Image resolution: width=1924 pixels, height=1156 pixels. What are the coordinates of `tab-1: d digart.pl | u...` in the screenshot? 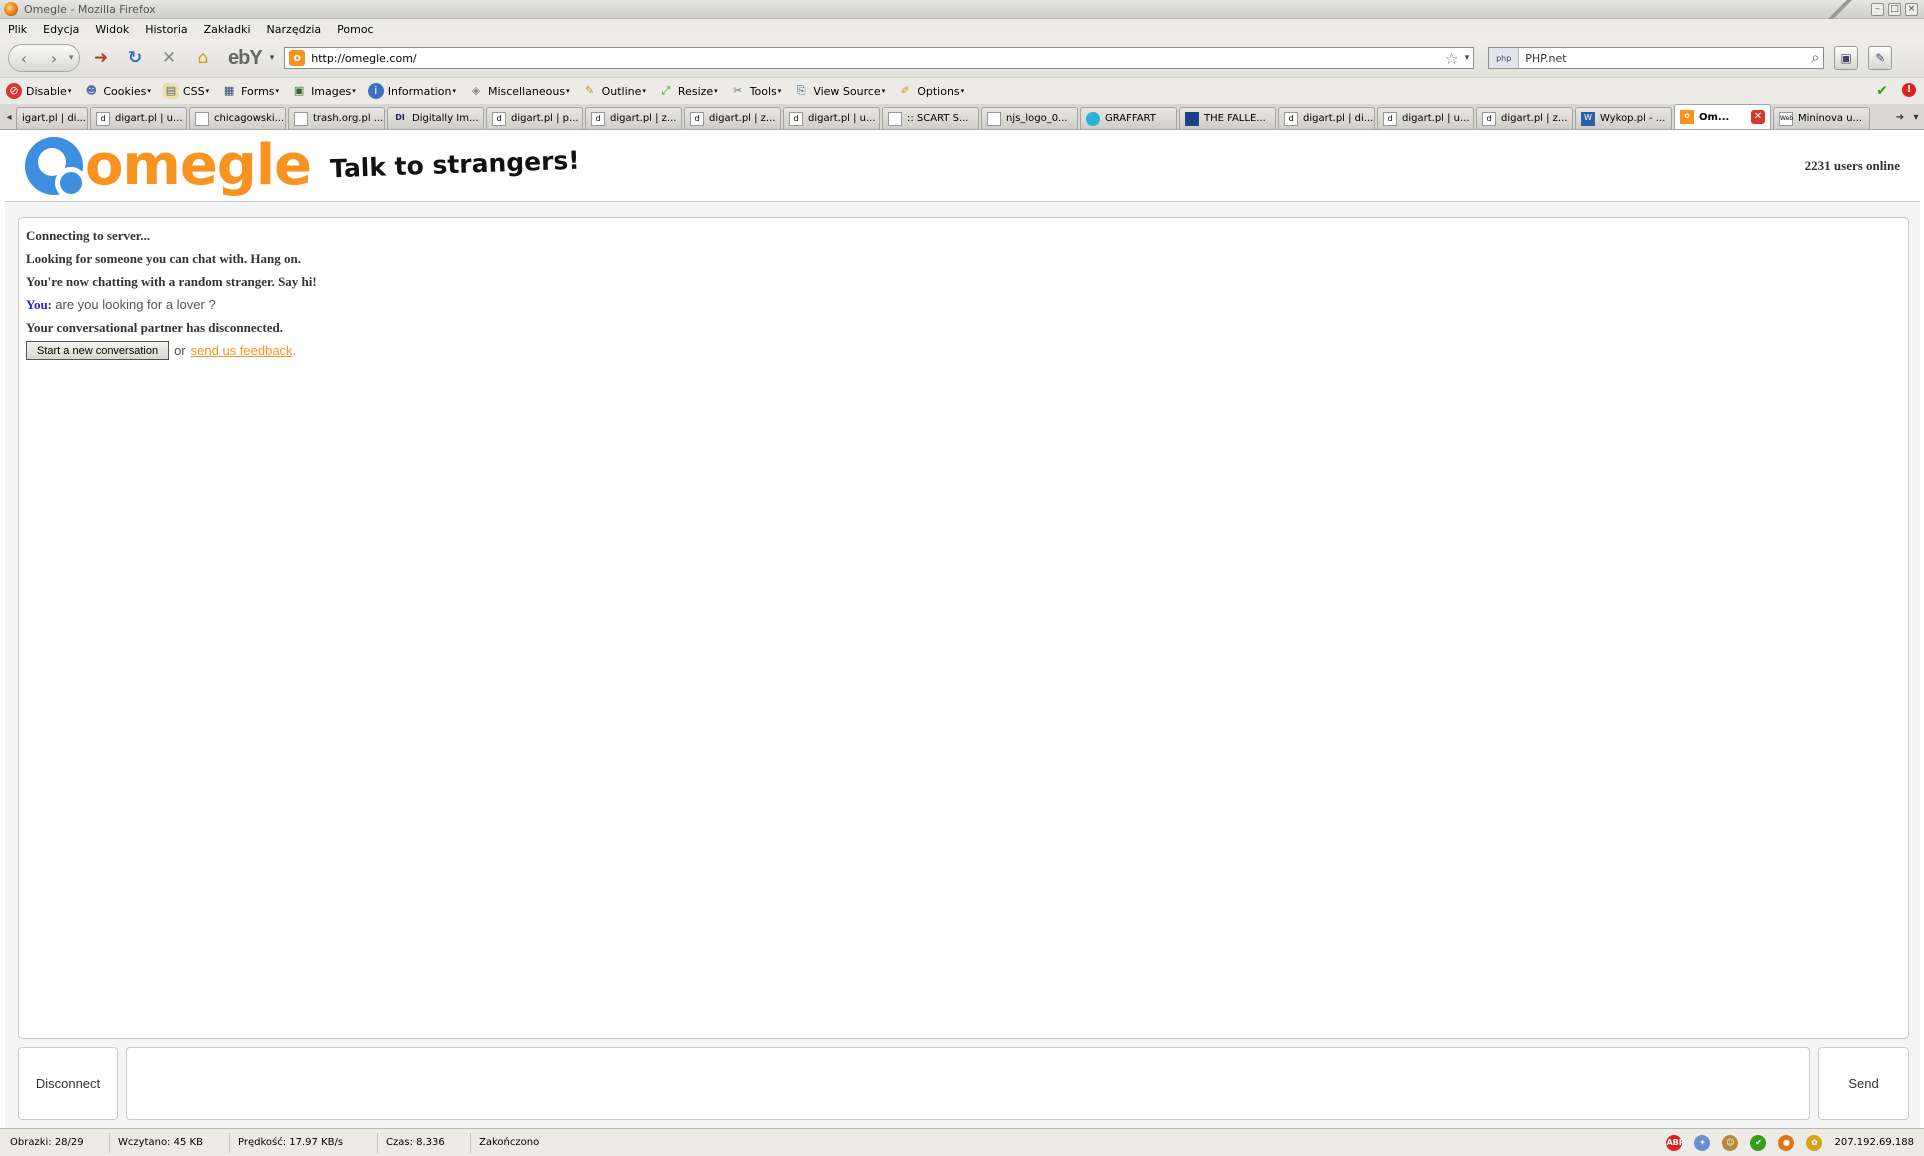 It's located at (138, 118).